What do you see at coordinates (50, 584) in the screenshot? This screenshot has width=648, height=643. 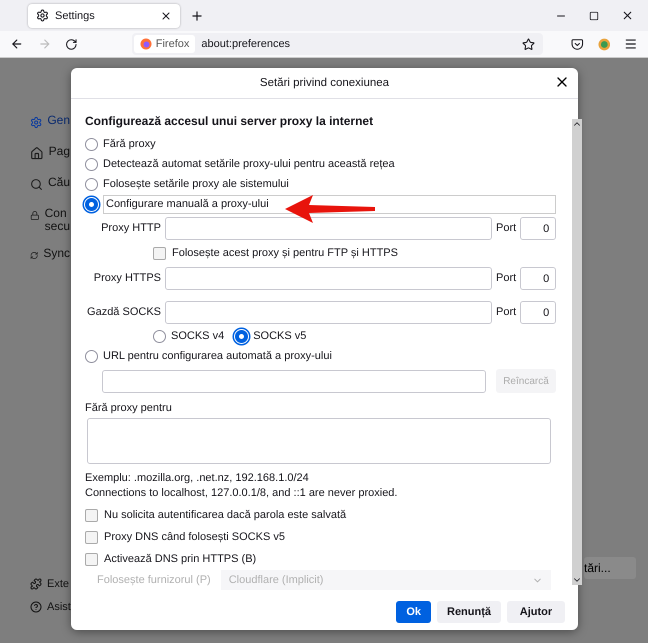 I see `sidebar-link: Exte` at bounding box center [50, 584].